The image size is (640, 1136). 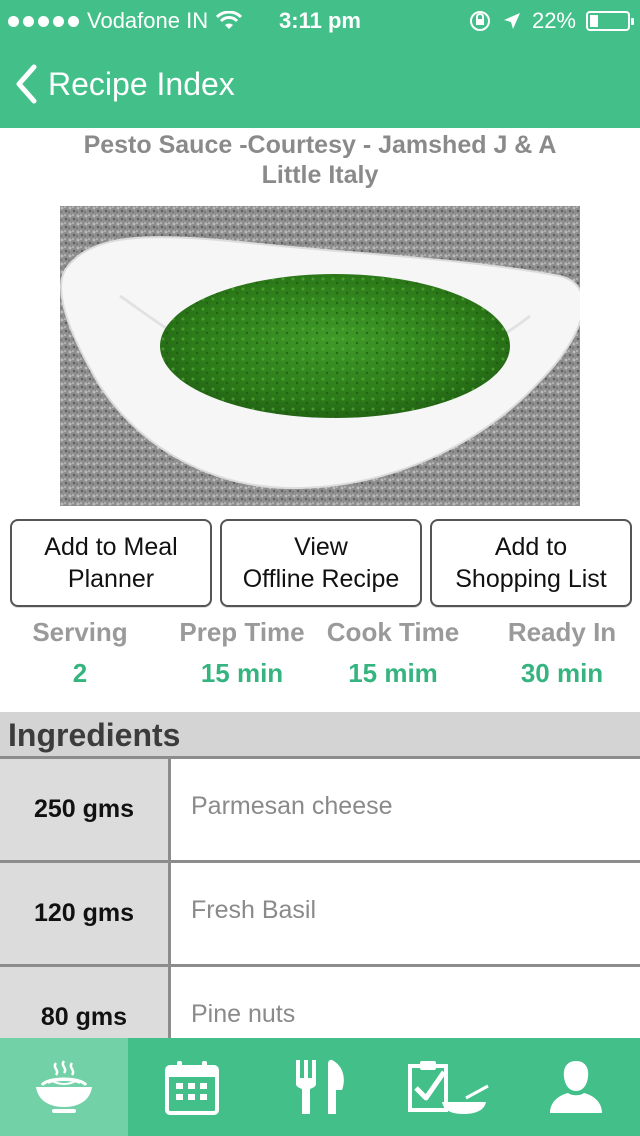 What do you see at coordinates (320, 1002) in the screenshot?
I see `ingredient-row: 80 gms Pine nuts` at bounding box center [320, 1002].